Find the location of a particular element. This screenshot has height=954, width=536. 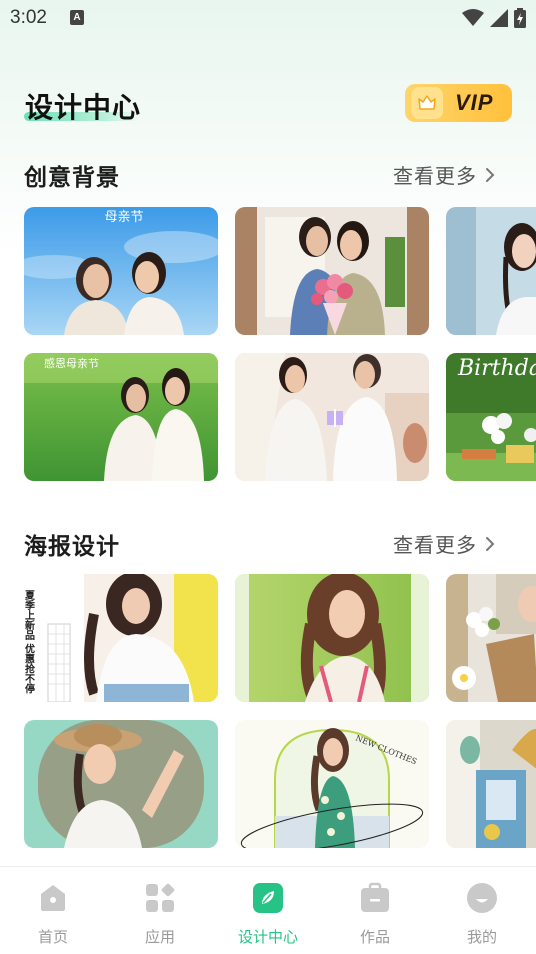

section-title-poster-design: 海报设计 is located at coordinates (72, 547).